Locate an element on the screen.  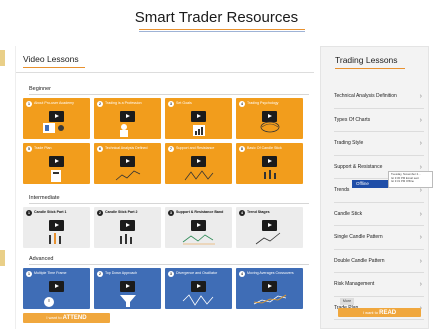
card-title: Support and Resistance is located at coordinates (195, 148).